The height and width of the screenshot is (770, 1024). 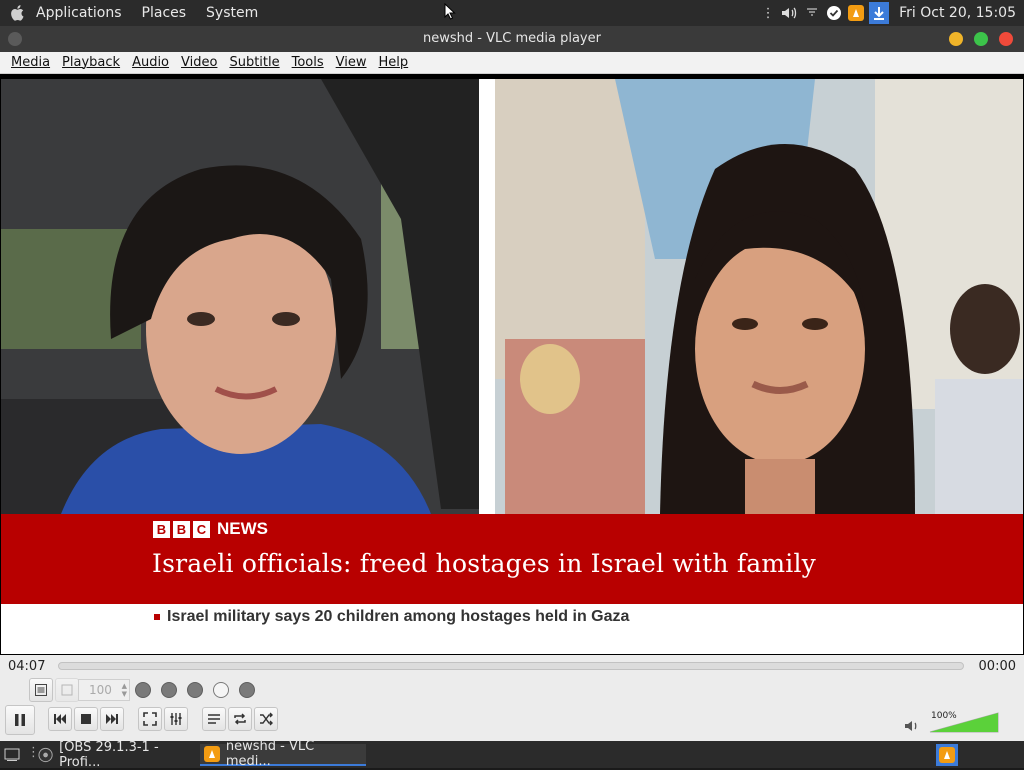 What do you see at coordinates (169, 690) in the screenshot?
I see `ab-loop-button` at bounding box center [169, 690].